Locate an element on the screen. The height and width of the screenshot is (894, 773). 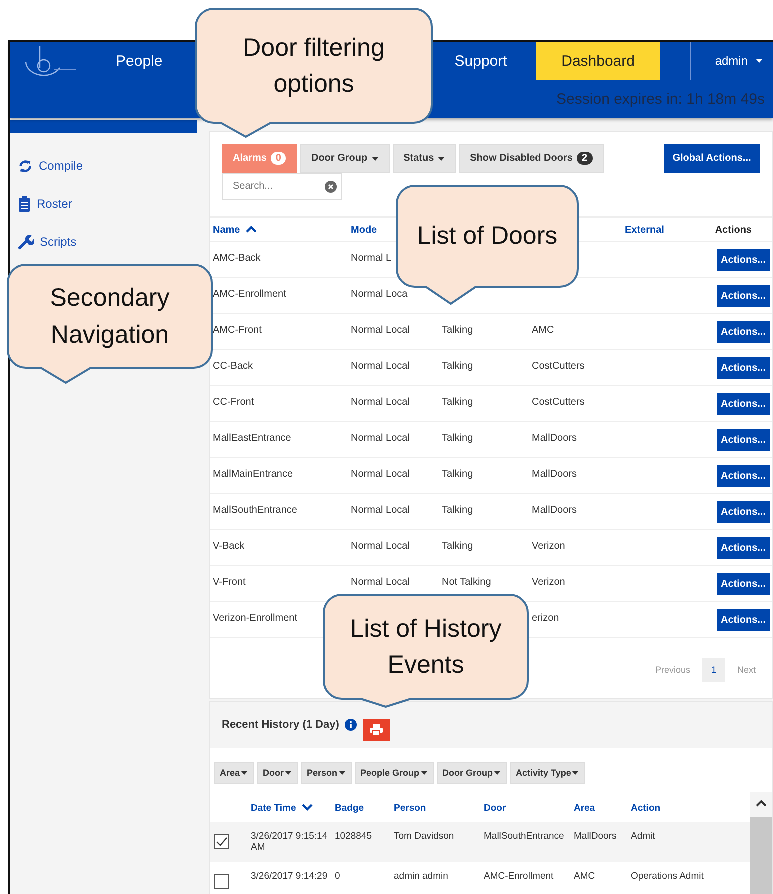
column-header: Name is located at coordinates (235, 230).